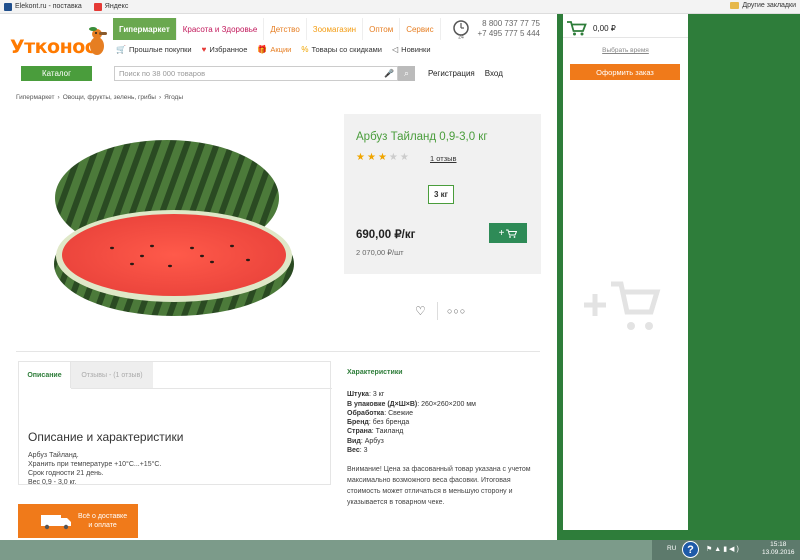  Describe the element at coordinates (97, 6) in the screenshot. I see `yandex-icon` at that location.